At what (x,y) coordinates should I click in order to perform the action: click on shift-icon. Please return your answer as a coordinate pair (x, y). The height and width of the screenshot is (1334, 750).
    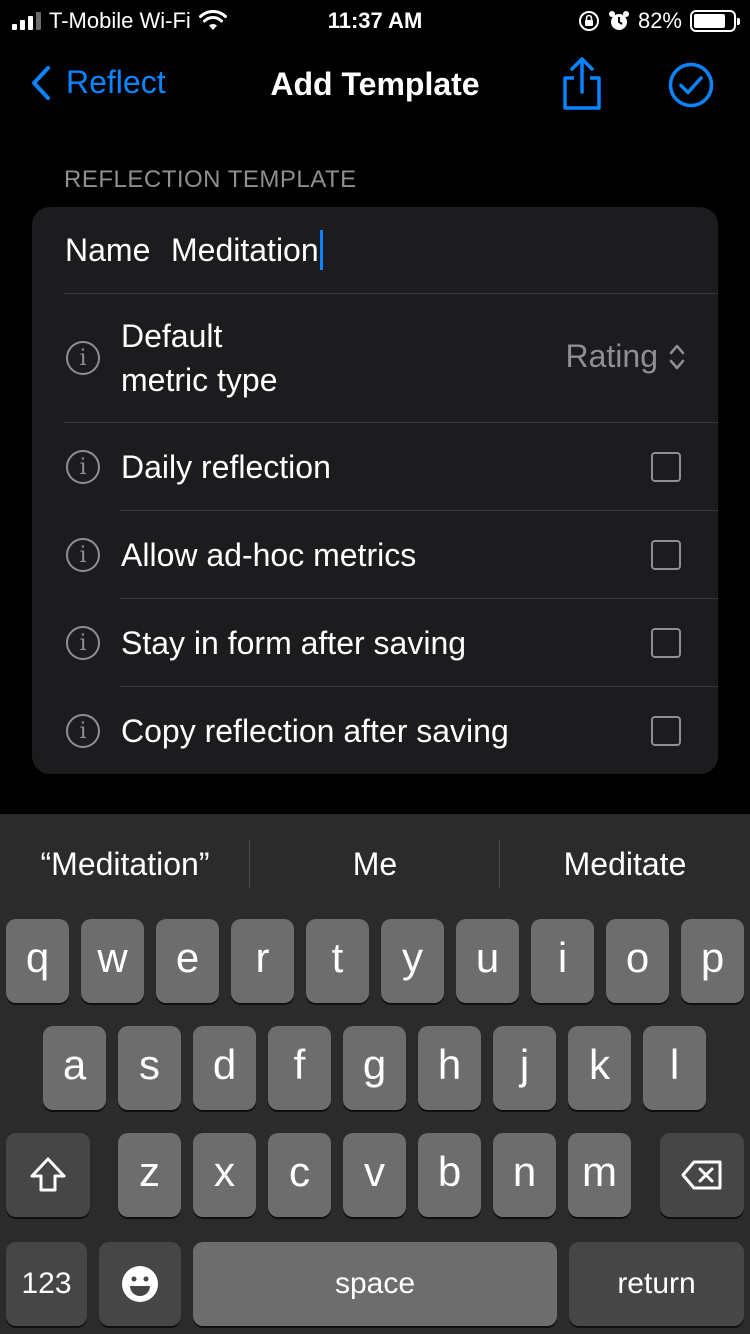
    Looking at the image, I should click on (48, 1174).